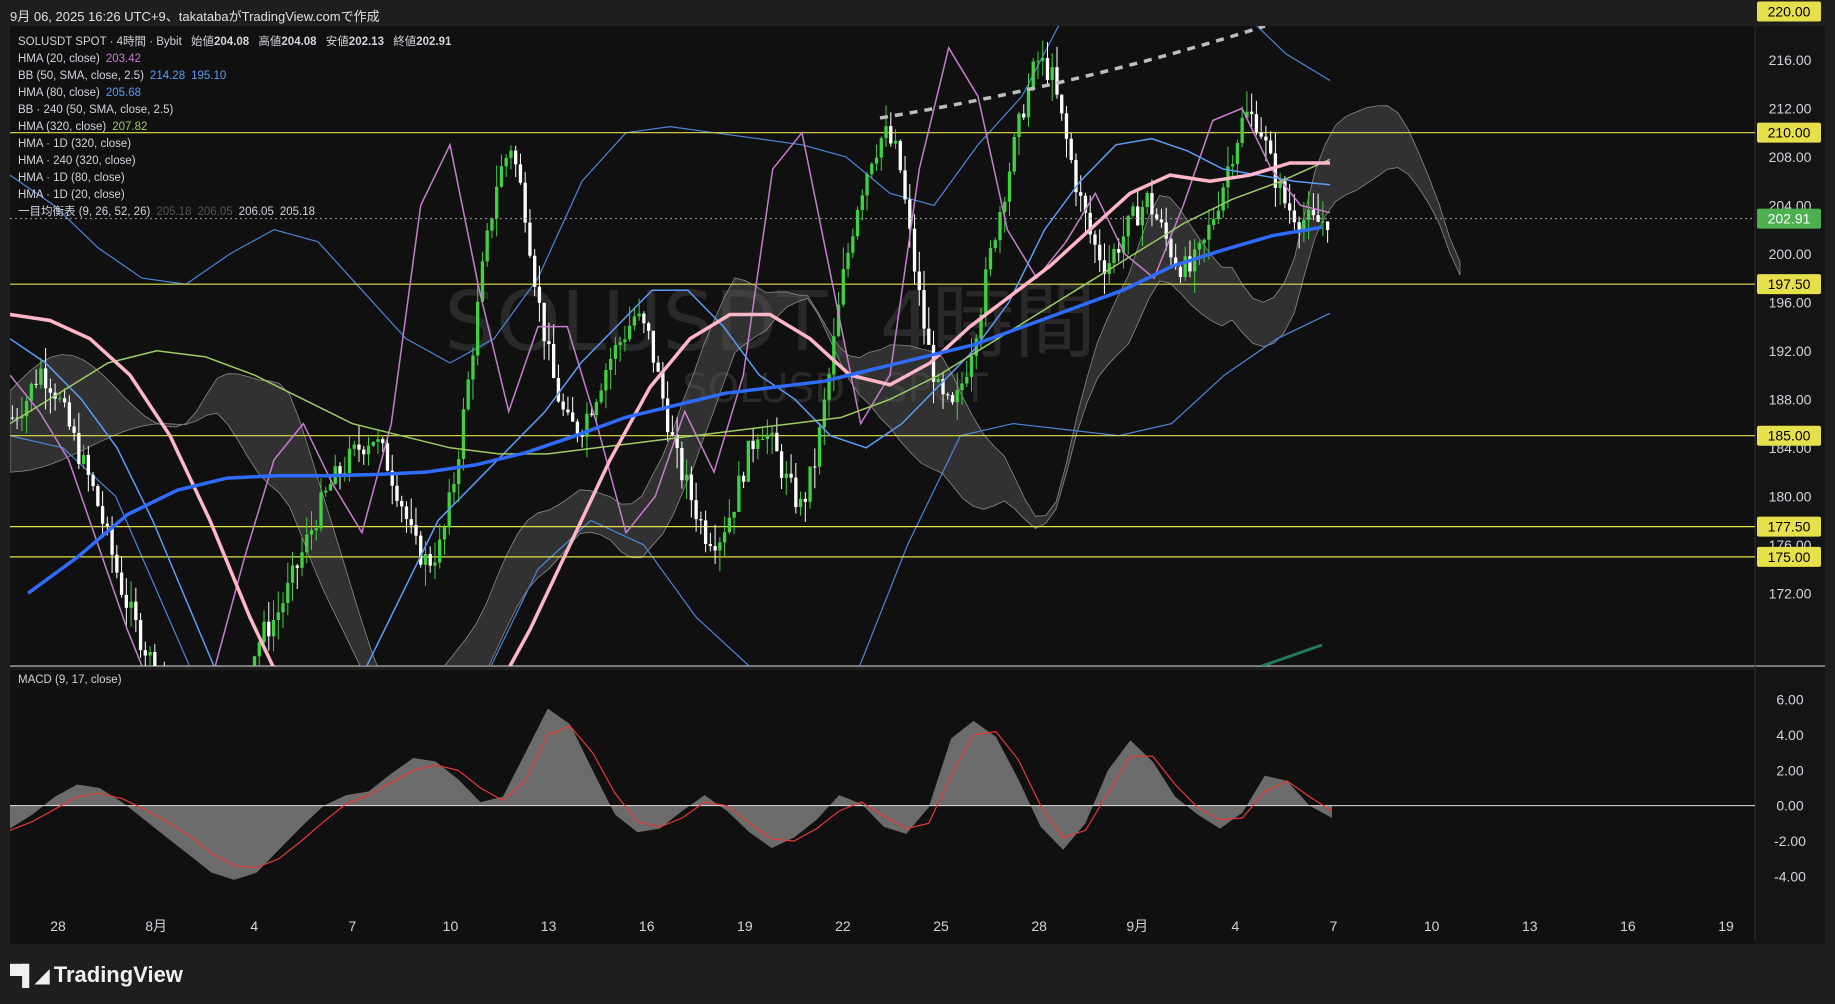  Describe the element at coordinates (234, 76) in the screenshot. I see `legend-indicator-row: BB (50, SMA, close, 2.5) 214.28 195.10` at that location.